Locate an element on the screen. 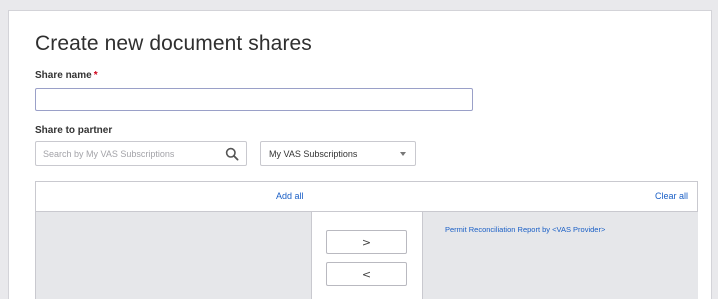 The height and width of the screenshot is (299, 718). shuttle-header: Add all Clear all is located at coordinates (366, 197).